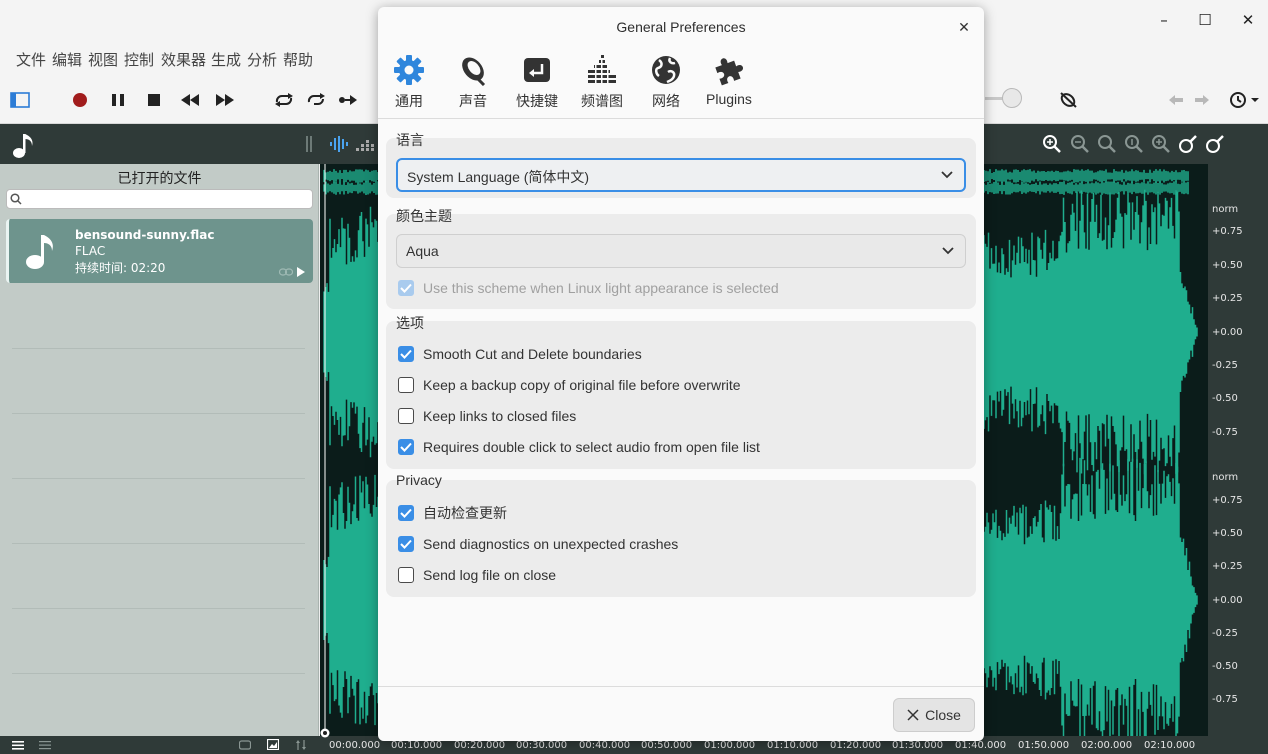 The image size is (1268, 754). Describe the element at coordinates (159, 199) in the screenshot. I see `sidebar-search-input` at that location.